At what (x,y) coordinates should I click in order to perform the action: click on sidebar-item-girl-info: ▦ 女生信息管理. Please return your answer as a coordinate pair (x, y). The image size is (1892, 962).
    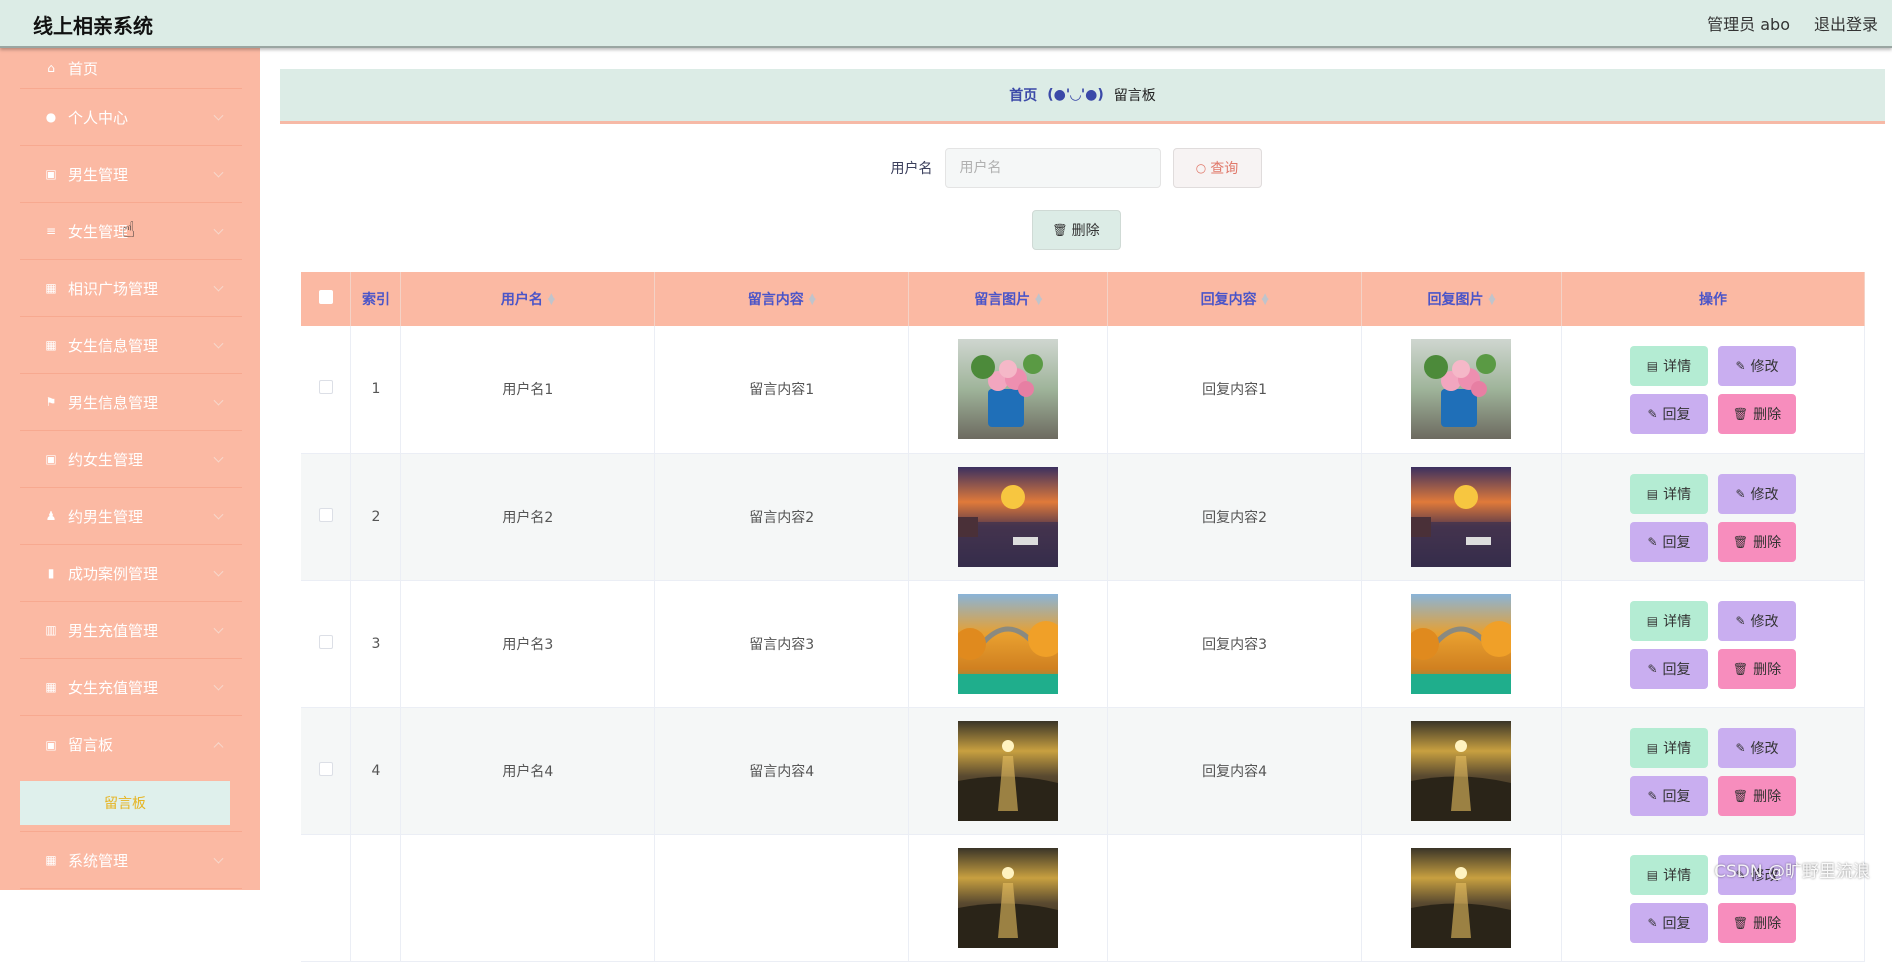
    Looking at the image, I should click on (131, 345).